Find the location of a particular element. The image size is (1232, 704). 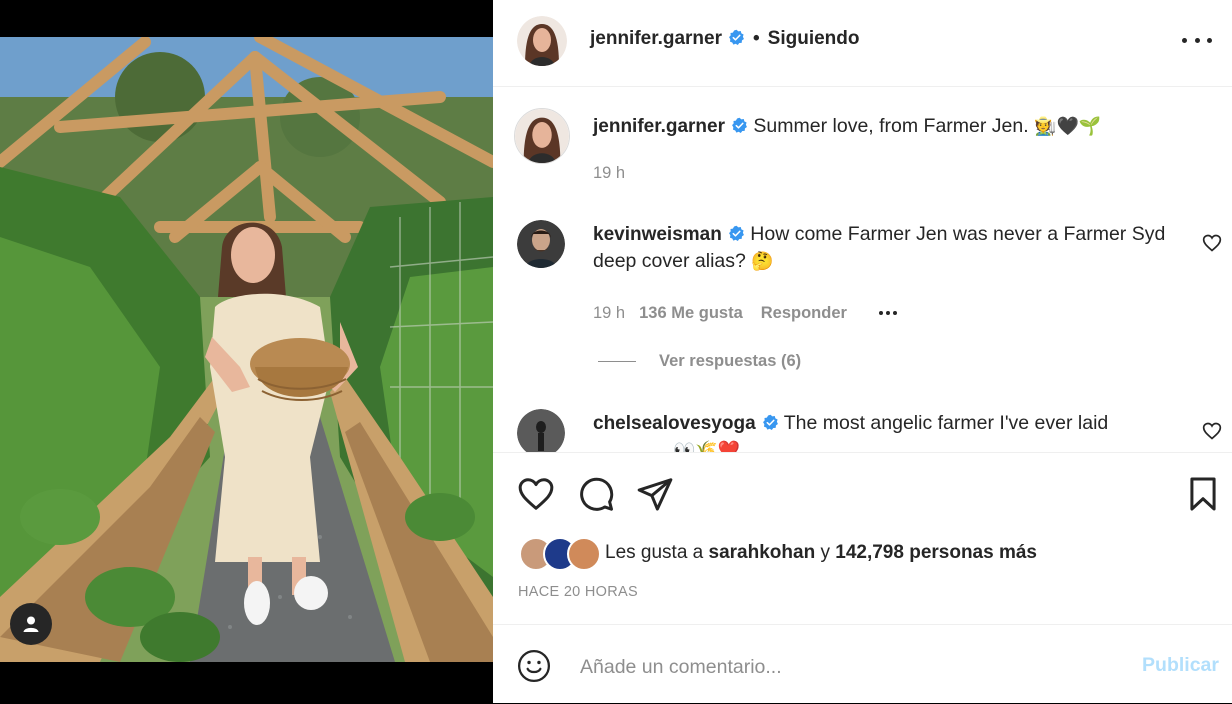

likes-user: sarahkohan is located at coordinates (762, 553).